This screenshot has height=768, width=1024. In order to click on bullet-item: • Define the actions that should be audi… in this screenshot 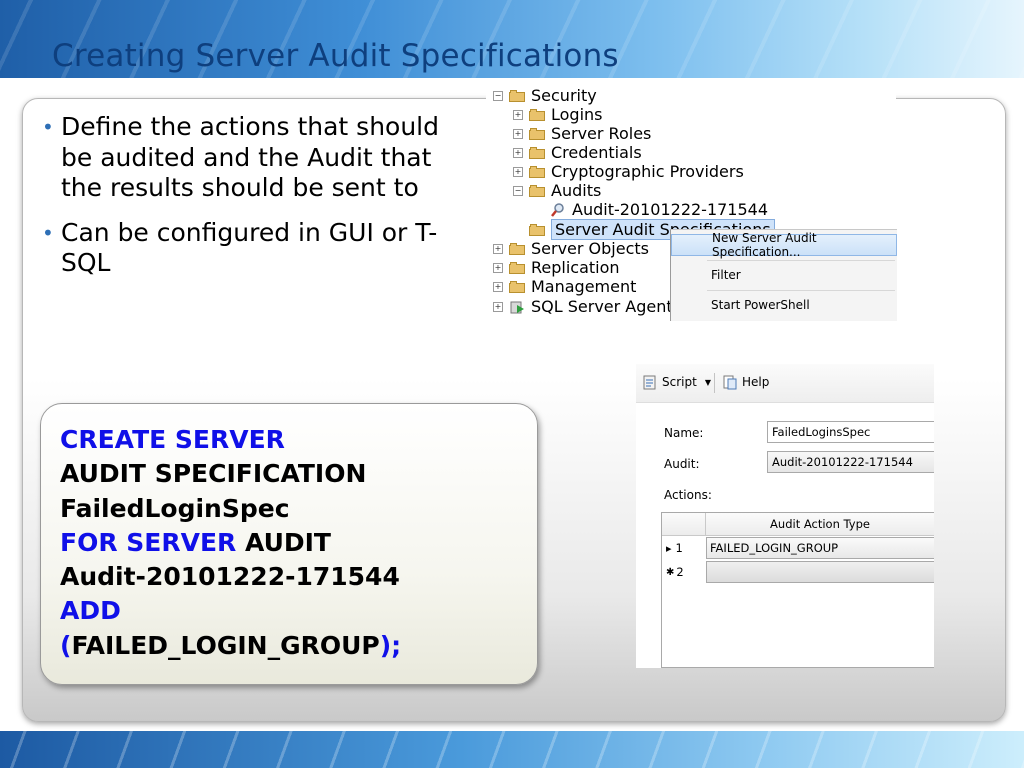, I will do `click(257, 158)`.